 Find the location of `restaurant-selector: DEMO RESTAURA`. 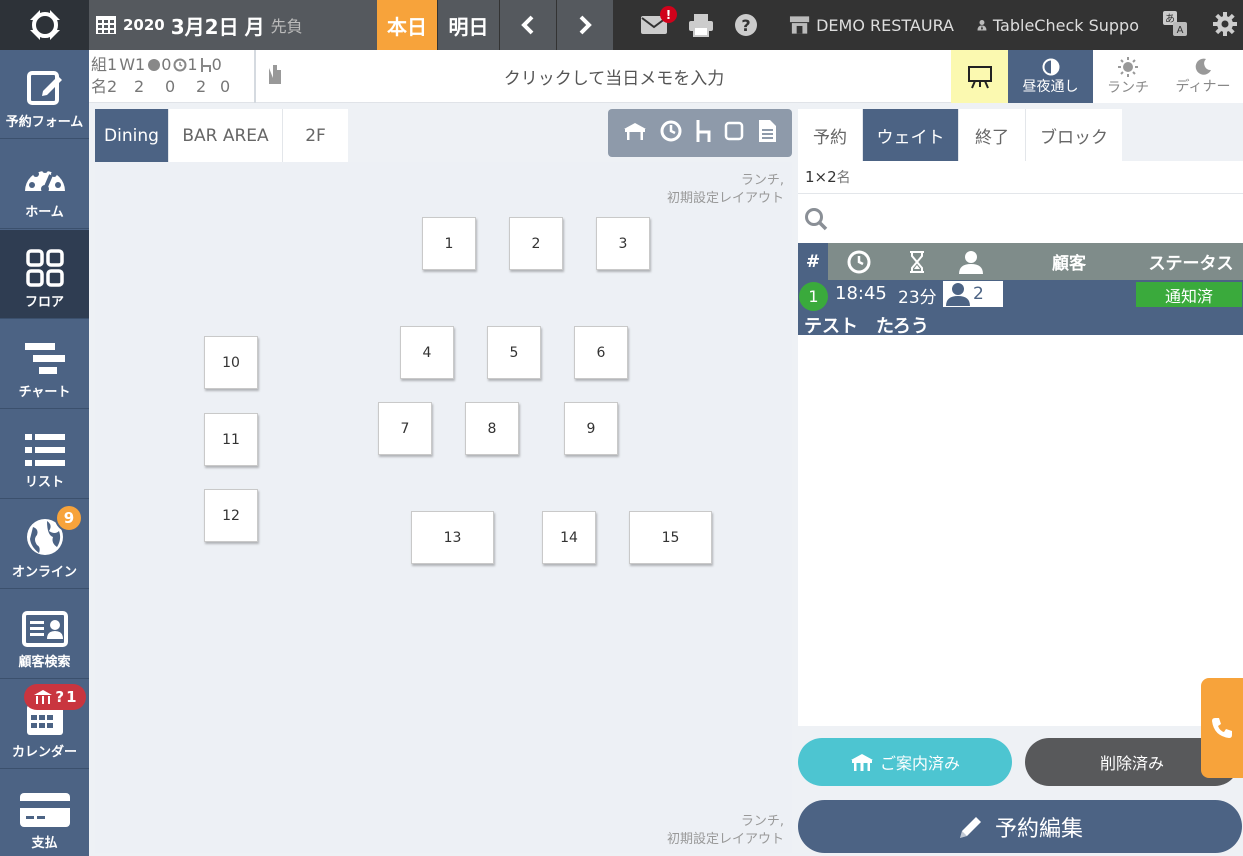

restaurant-selector: DEMO RESTAURA is located at coordinates (871, 25).